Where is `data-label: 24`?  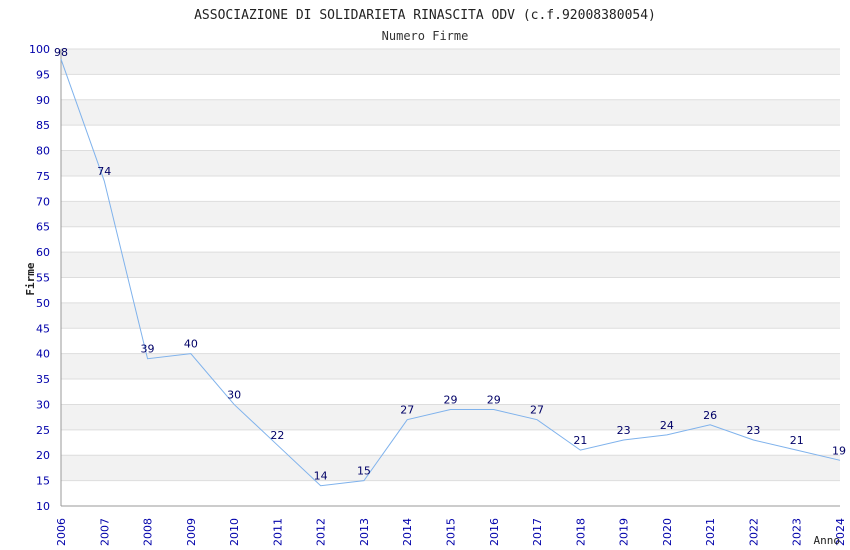
data-label: 24 is located at coordinates (667, 425).